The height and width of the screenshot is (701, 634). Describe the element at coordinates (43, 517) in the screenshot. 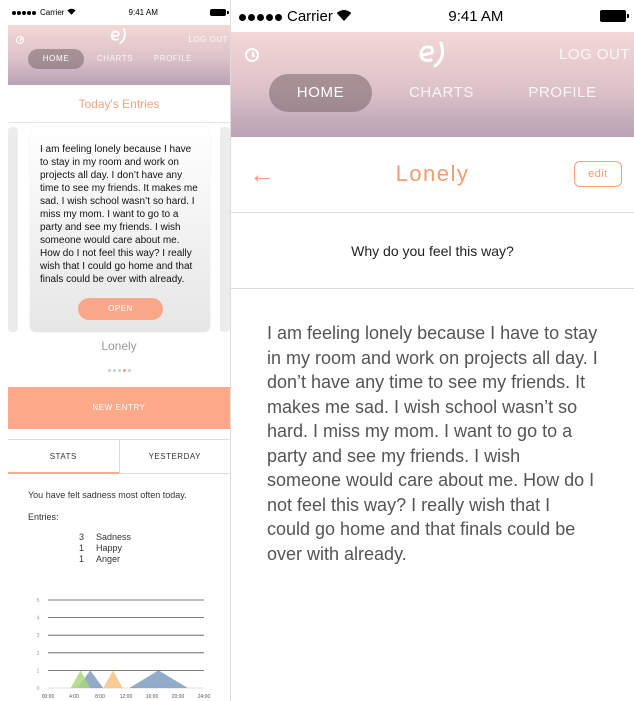

I see `entries-label: Entries:` at that location.